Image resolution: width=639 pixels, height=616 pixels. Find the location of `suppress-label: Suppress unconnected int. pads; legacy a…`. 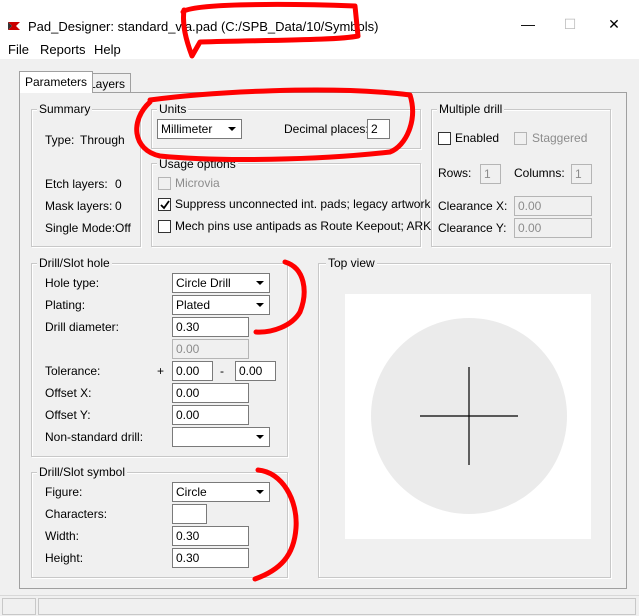

suppress-label: Suppress unconnected int. pads; legacy a… is located at coordinates (303, 204).